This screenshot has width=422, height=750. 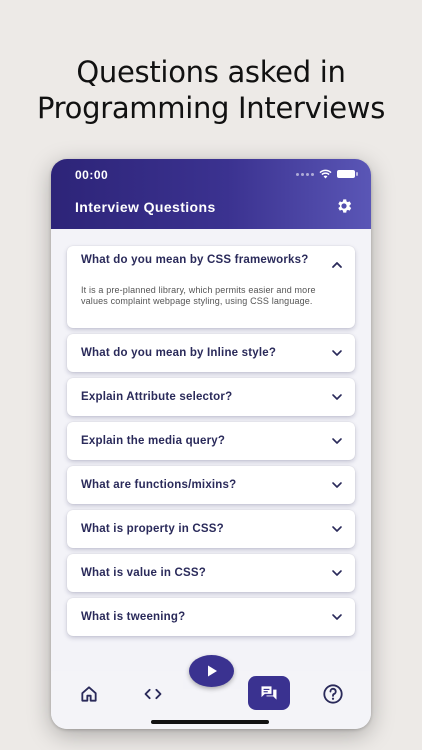 I want to click on question-card: What is property in CSS?, so click(x=211, y=529).